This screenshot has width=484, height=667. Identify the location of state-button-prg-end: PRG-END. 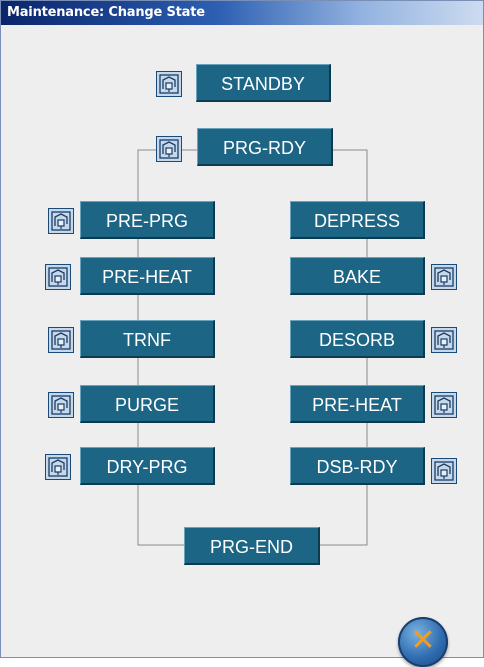
(252, 546).